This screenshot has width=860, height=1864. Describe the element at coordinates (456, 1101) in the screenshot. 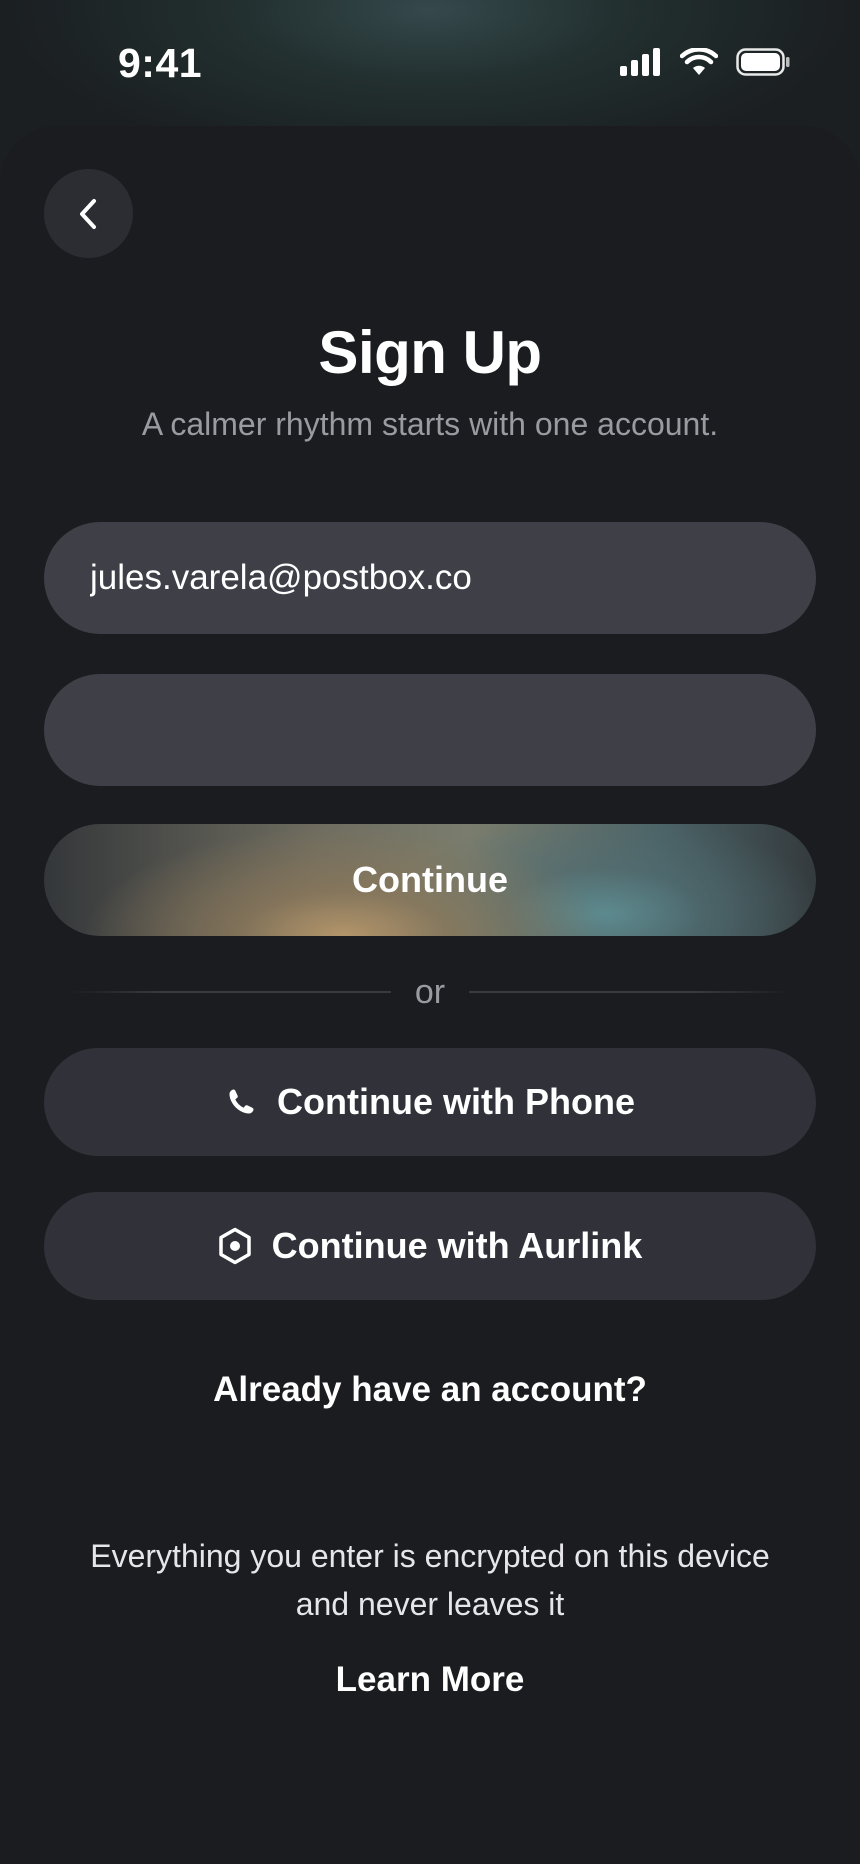

I see `continue-with-phone-label: Continue with Phone` at that location.